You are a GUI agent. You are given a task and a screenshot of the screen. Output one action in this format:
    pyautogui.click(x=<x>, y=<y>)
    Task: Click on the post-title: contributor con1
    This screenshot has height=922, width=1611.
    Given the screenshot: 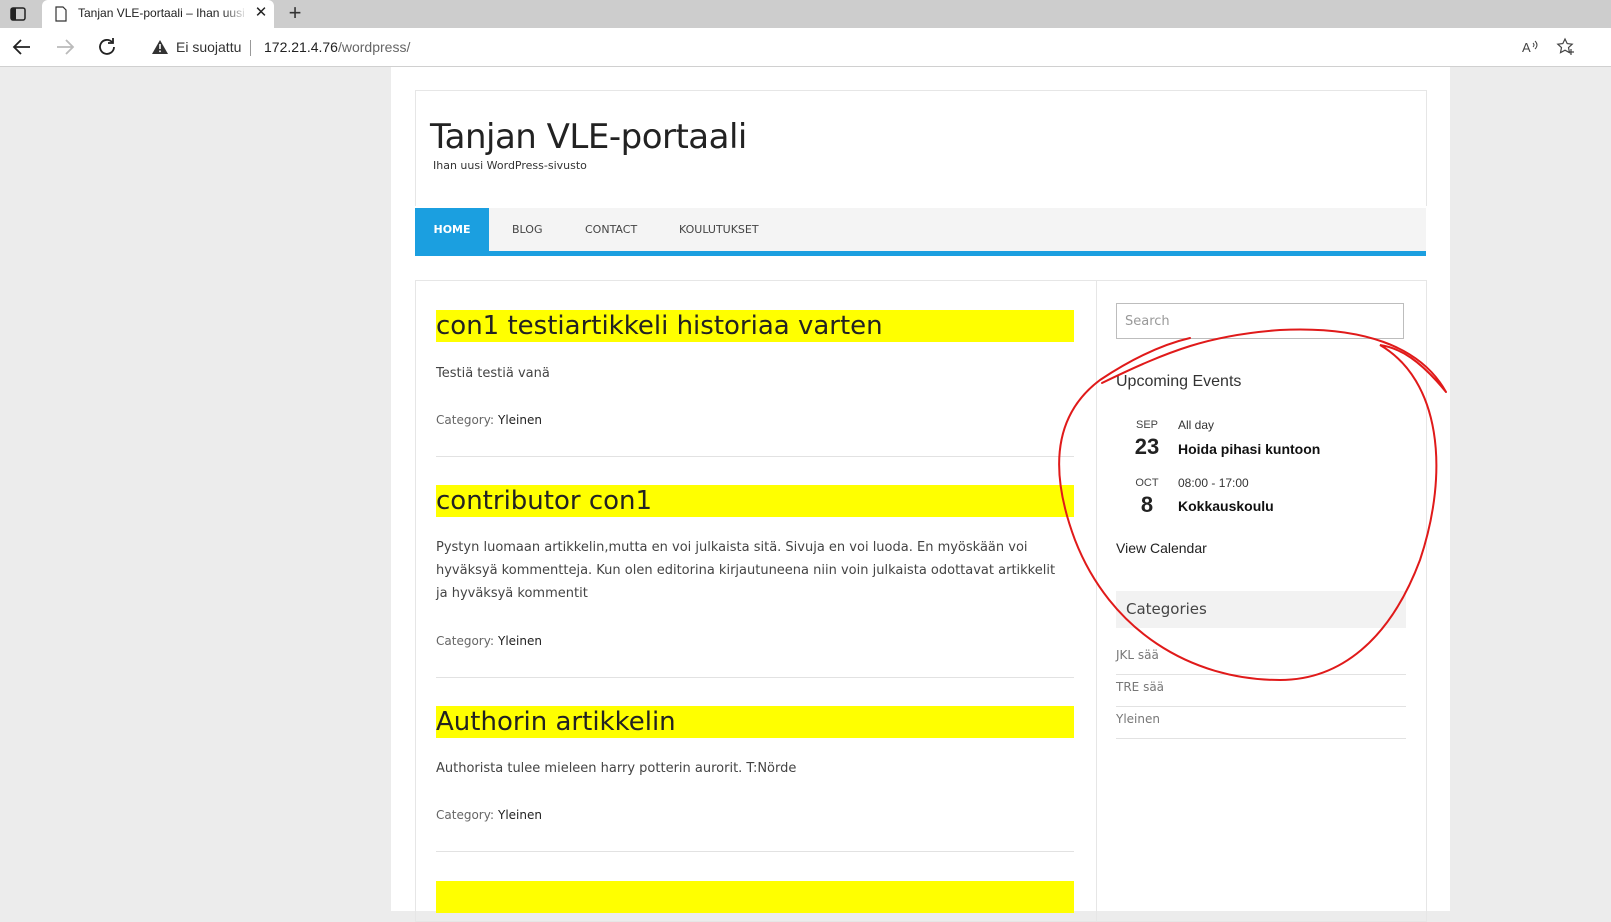 What is the action you would take?
    pyautogui.click(x=755, y=501)
    